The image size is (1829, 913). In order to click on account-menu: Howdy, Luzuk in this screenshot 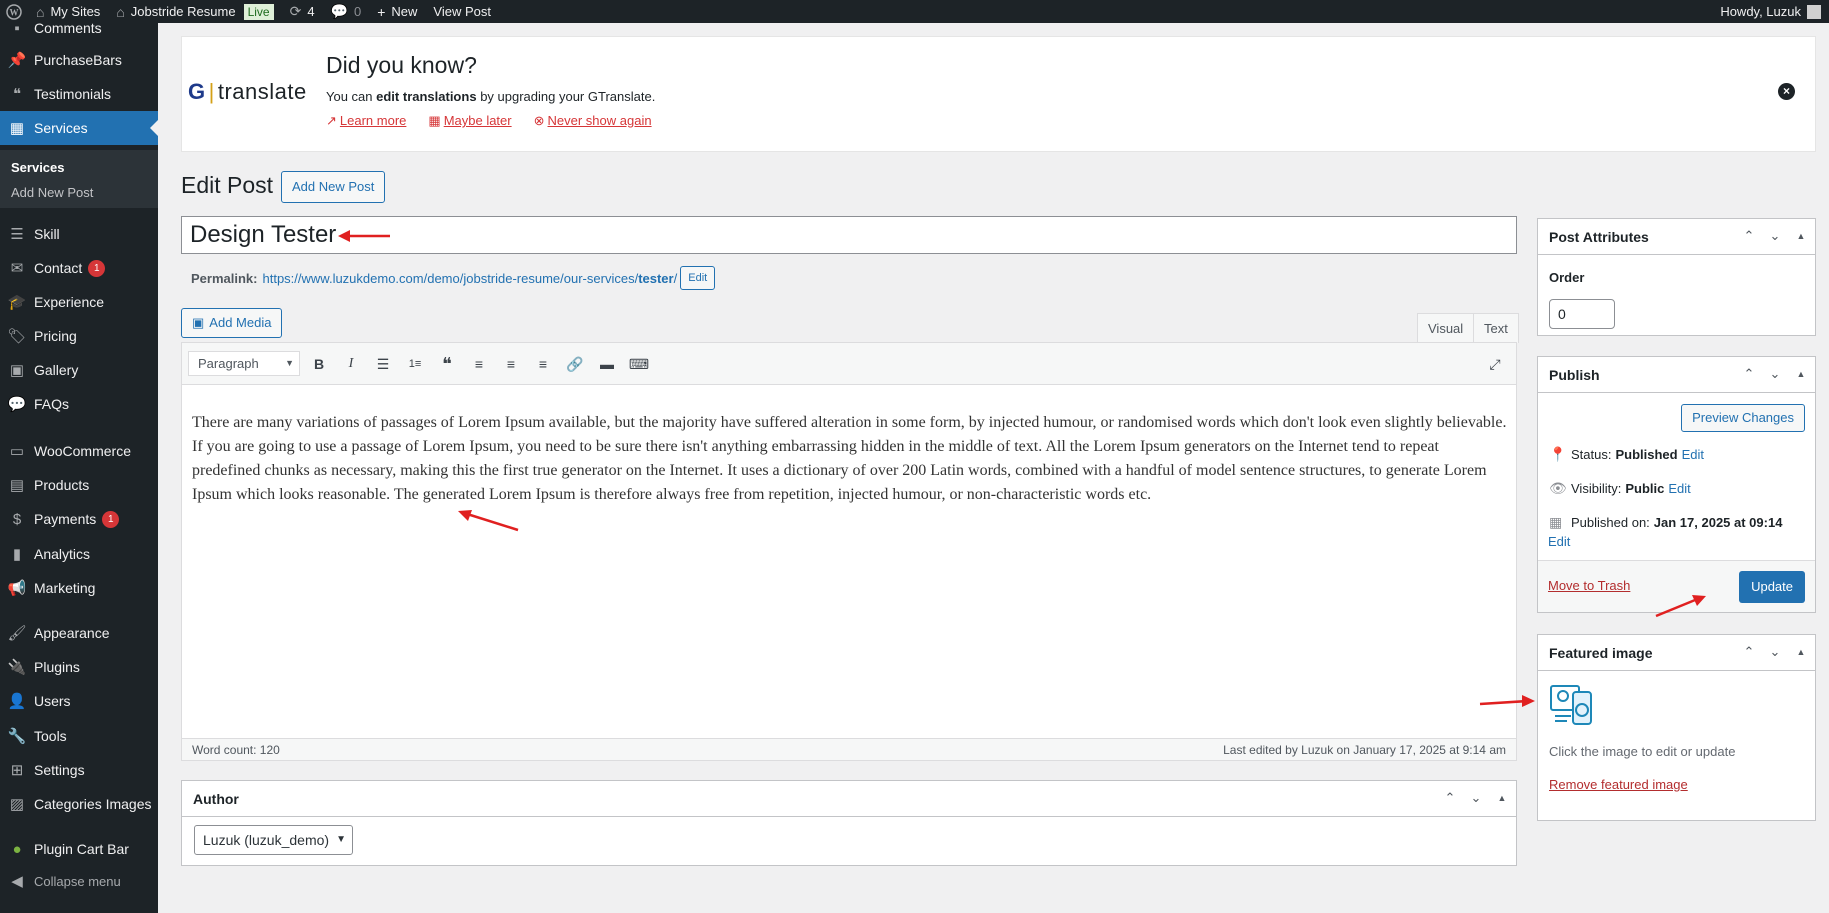, I will do `click(1770, 11)`.